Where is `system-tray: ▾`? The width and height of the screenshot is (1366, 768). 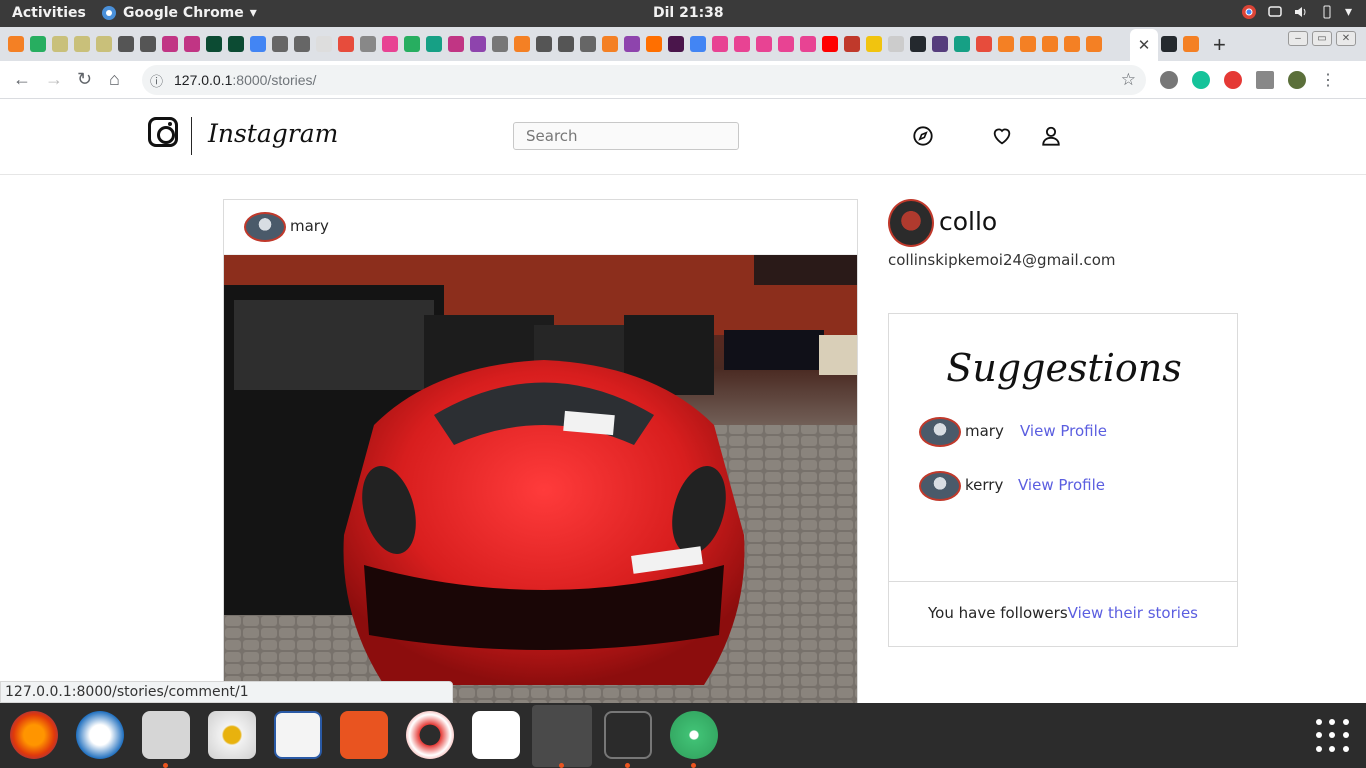 system-tray: ▾ is located at coordinates (1296, 12).